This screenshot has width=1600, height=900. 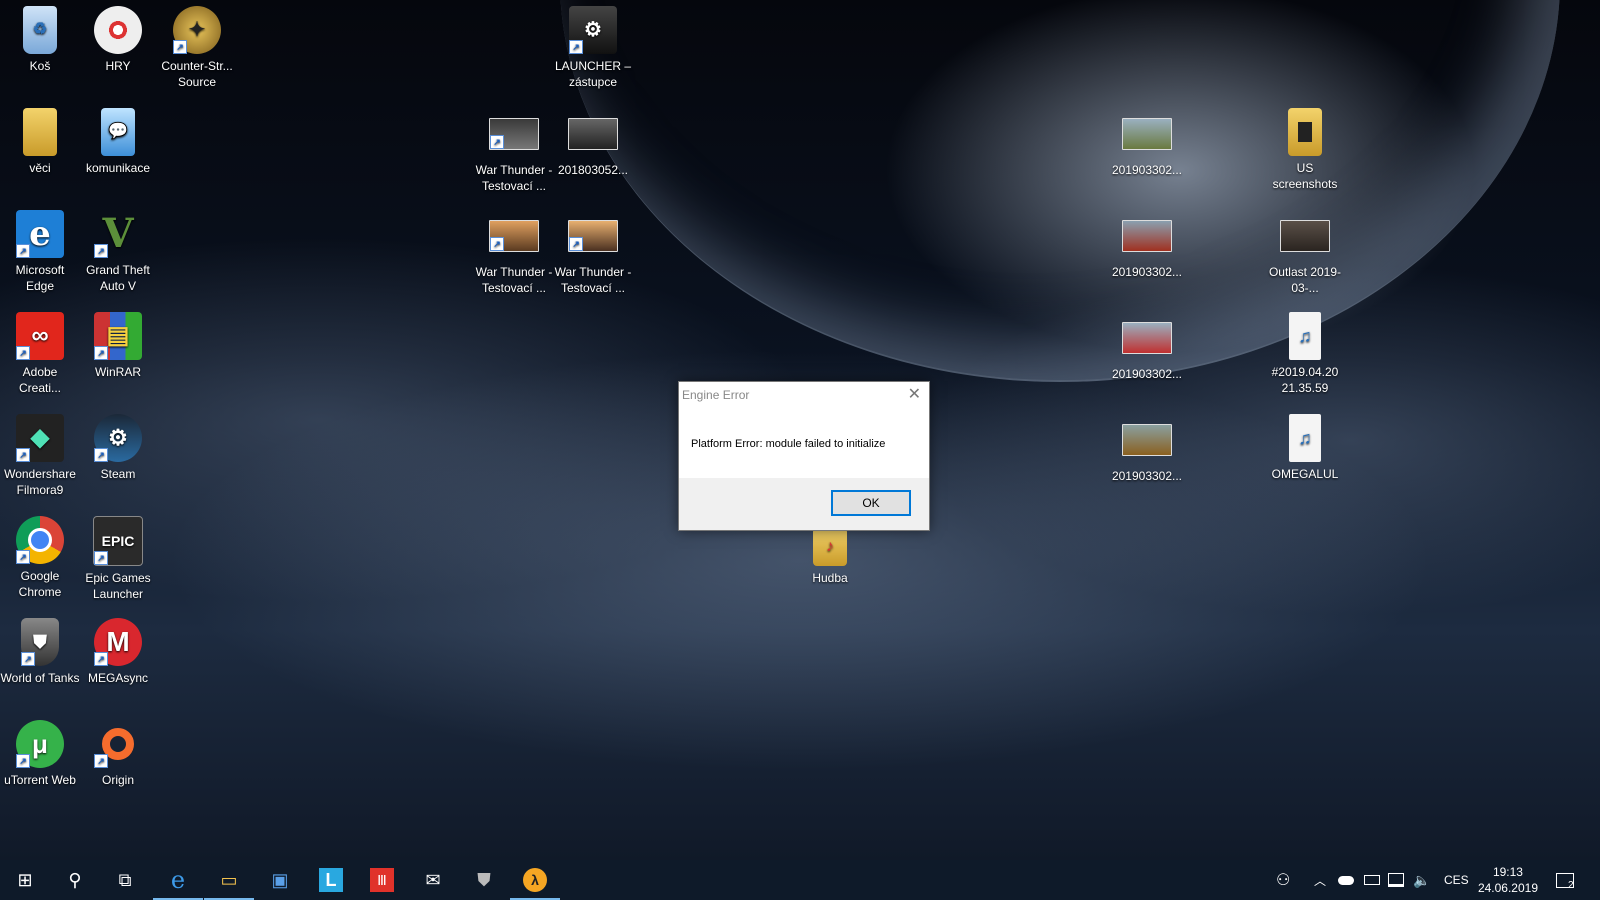 I want to click on desktop-icon-google-chrome: ↗ Google Chrome, so click(x=40, y=558).